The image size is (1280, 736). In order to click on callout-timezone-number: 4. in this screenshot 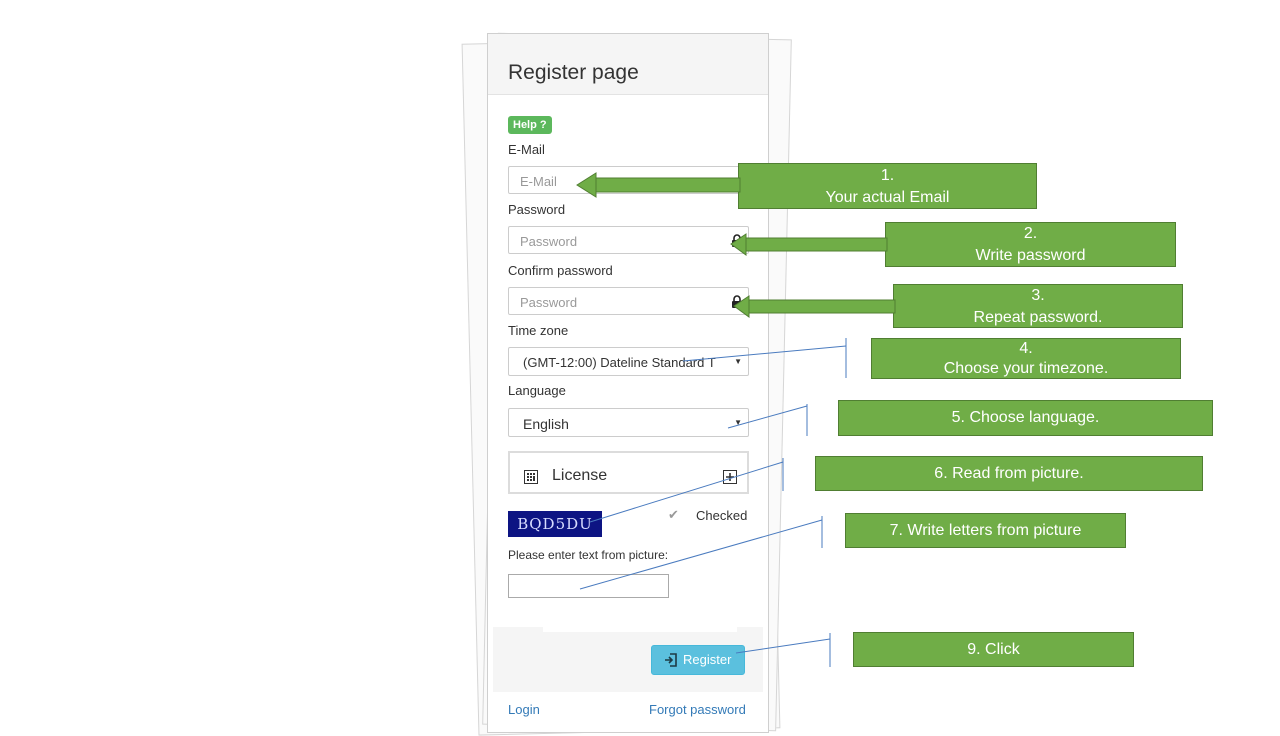, I will do `click(1026, 348)`.